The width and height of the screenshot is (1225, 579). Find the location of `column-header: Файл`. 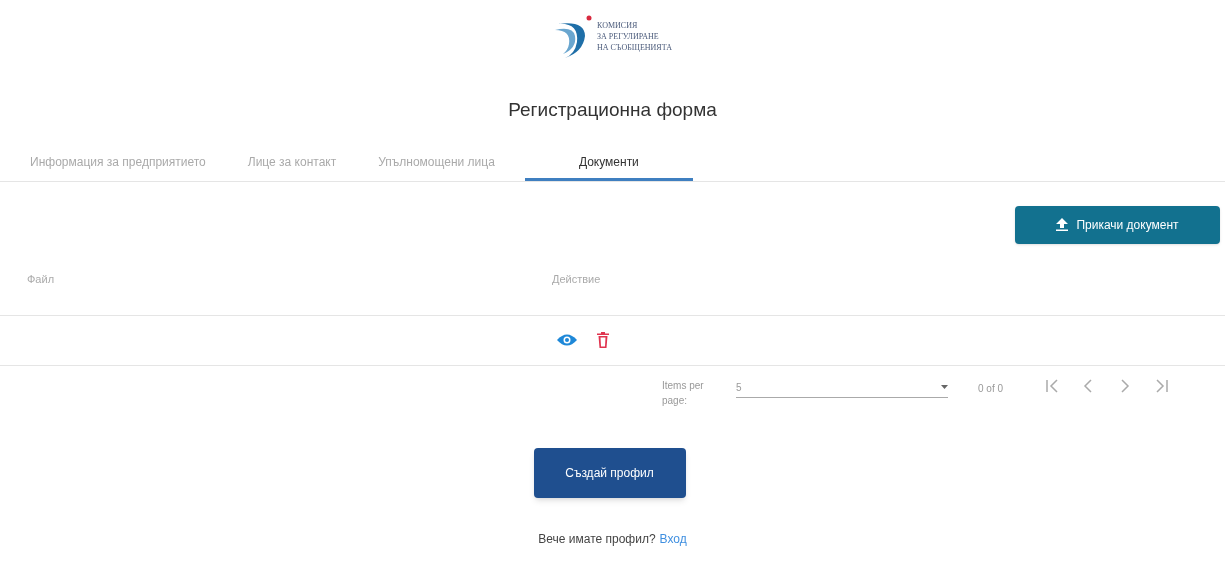

column-header: Файл is located at coordinates (41, 279).